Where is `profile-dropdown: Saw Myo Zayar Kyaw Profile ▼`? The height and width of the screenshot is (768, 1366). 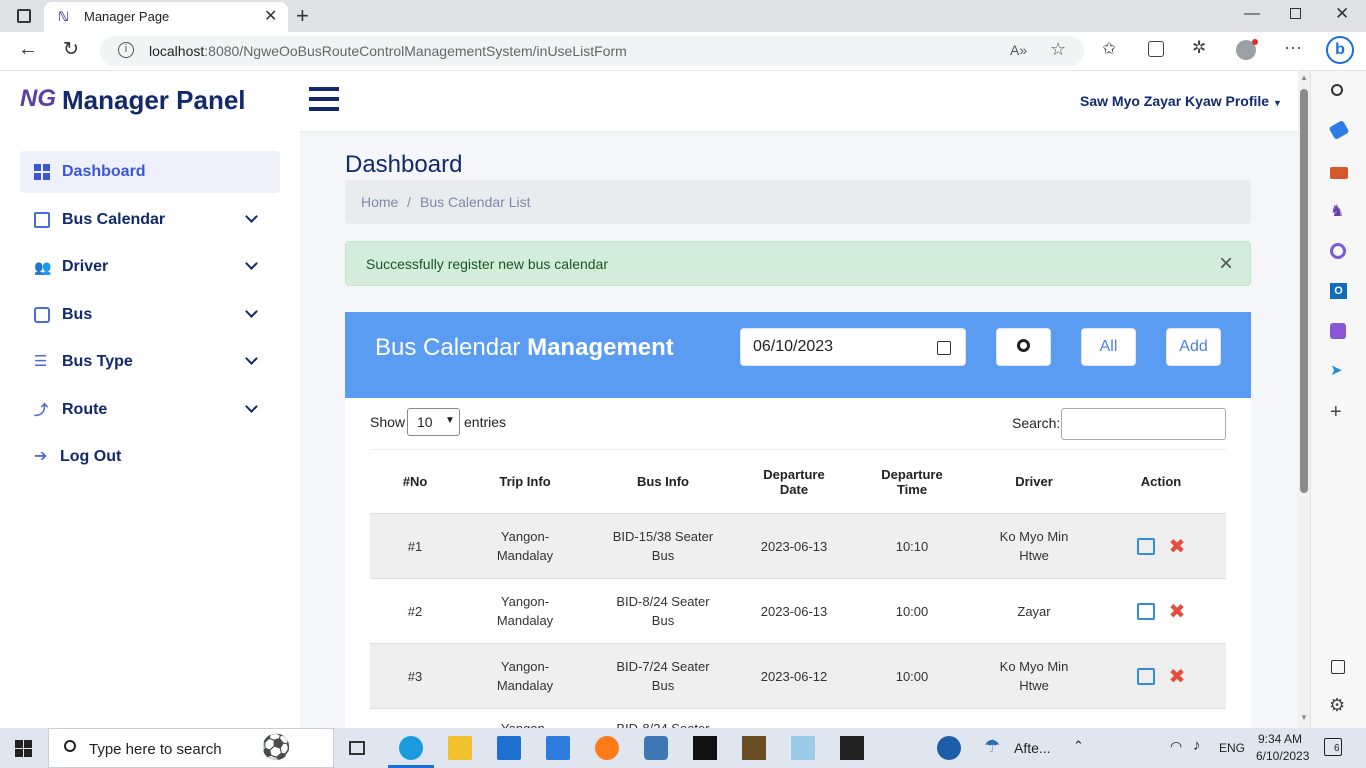
profile-dropdown: Saw Myo Zayar Kyaw Profile ▼ is located at coordinates (1181, 101).